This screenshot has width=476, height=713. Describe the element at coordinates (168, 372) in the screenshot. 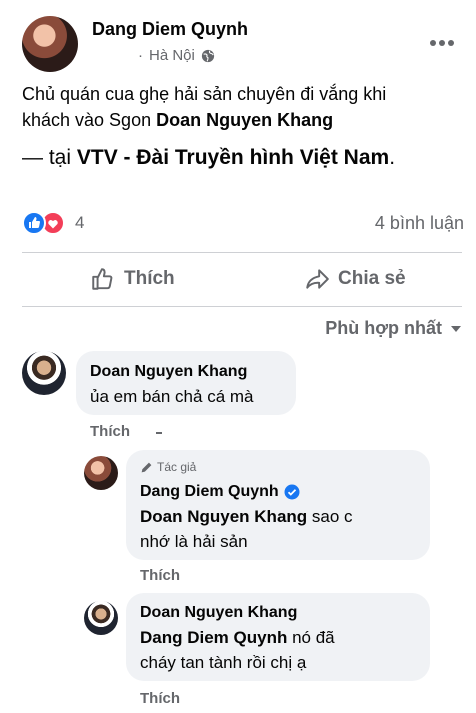

I see `comment-author-name: Doan Nguyen Khang` at that location.